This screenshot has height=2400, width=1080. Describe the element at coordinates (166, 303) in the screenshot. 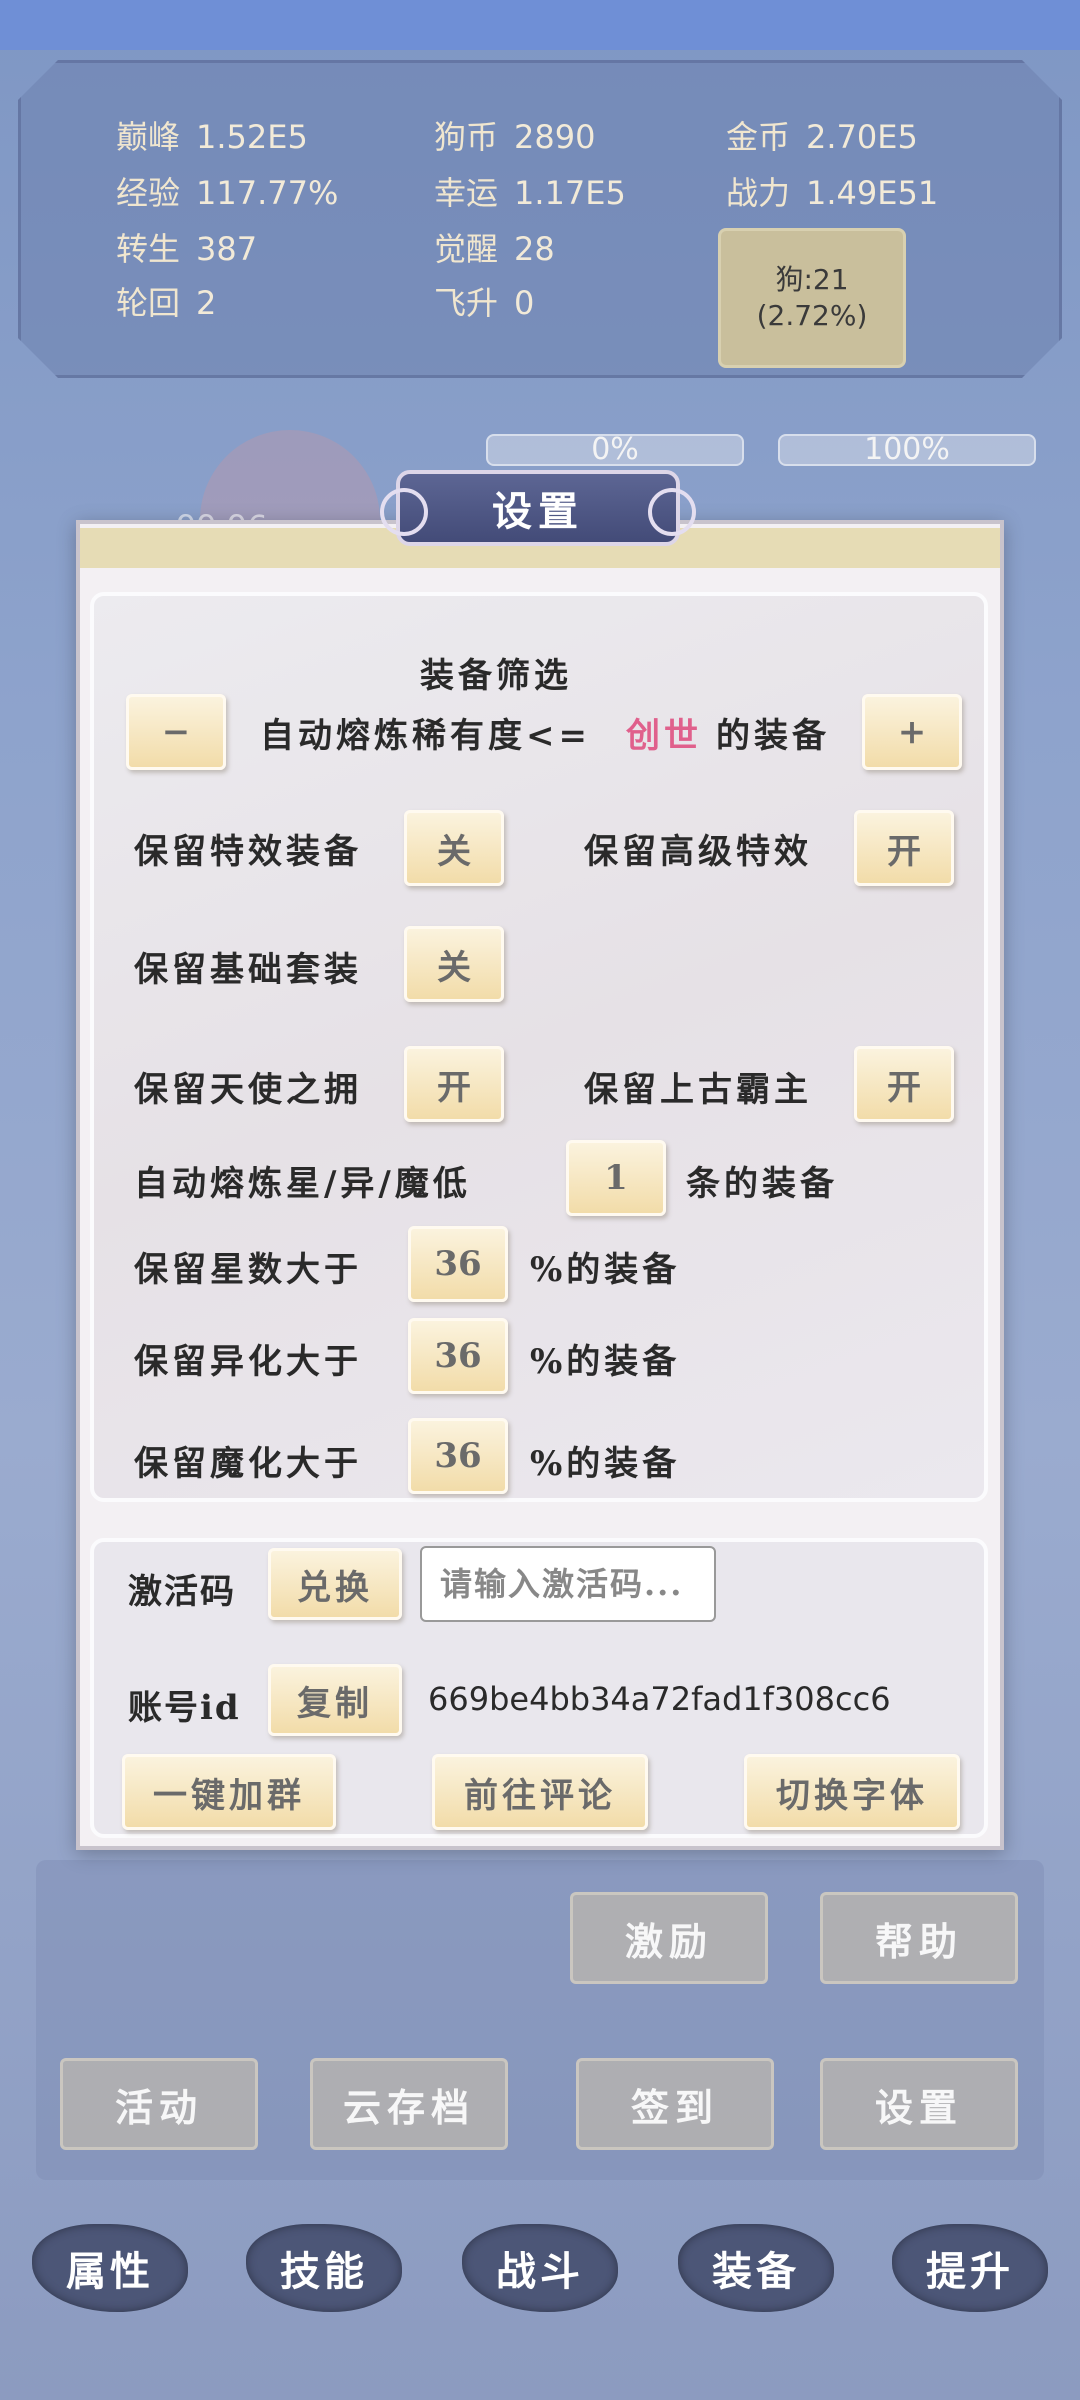

I see `stat-cycle: 轮回 2` at that location.